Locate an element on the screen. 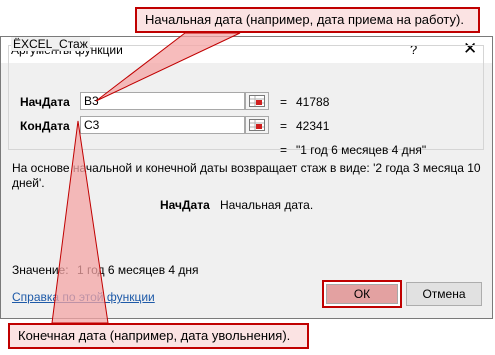  start-date-evaluated: 41788 is located at coordinates (313, 102).